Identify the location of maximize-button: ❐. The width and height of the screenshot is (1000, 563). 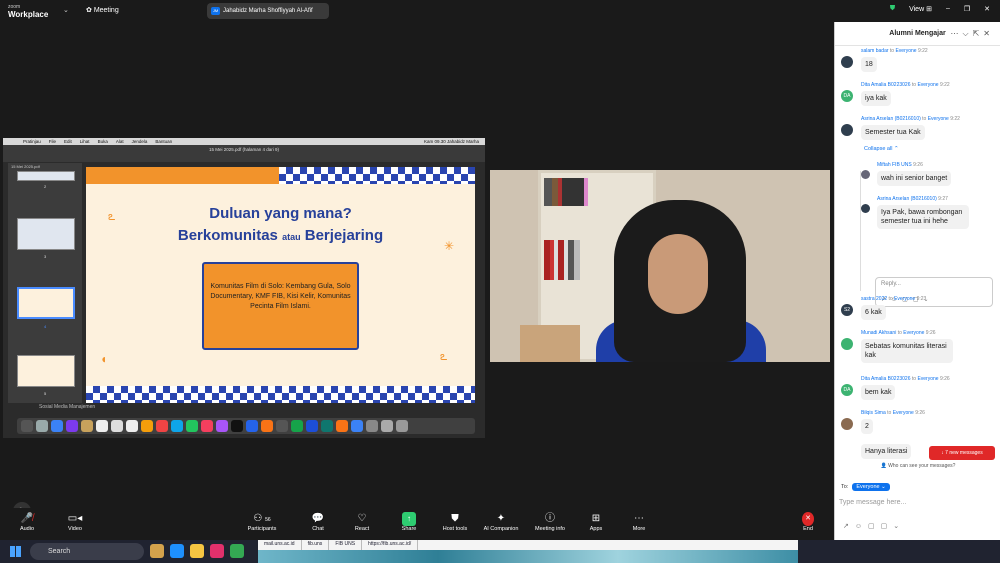
(967, 9).